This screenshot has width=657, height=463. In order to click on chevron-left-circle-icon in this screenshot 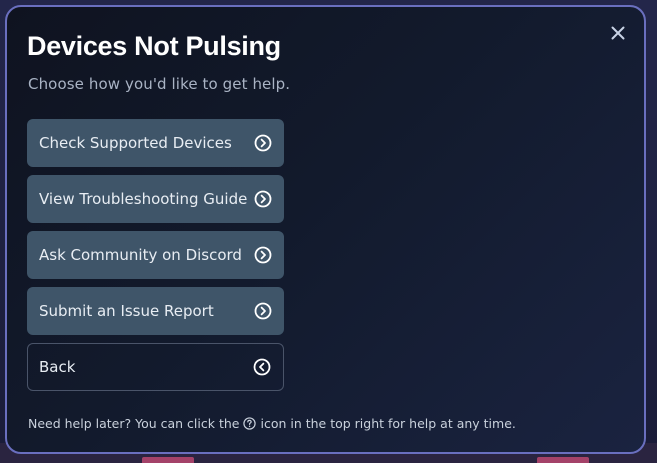, I will do `click(262, 367)`.